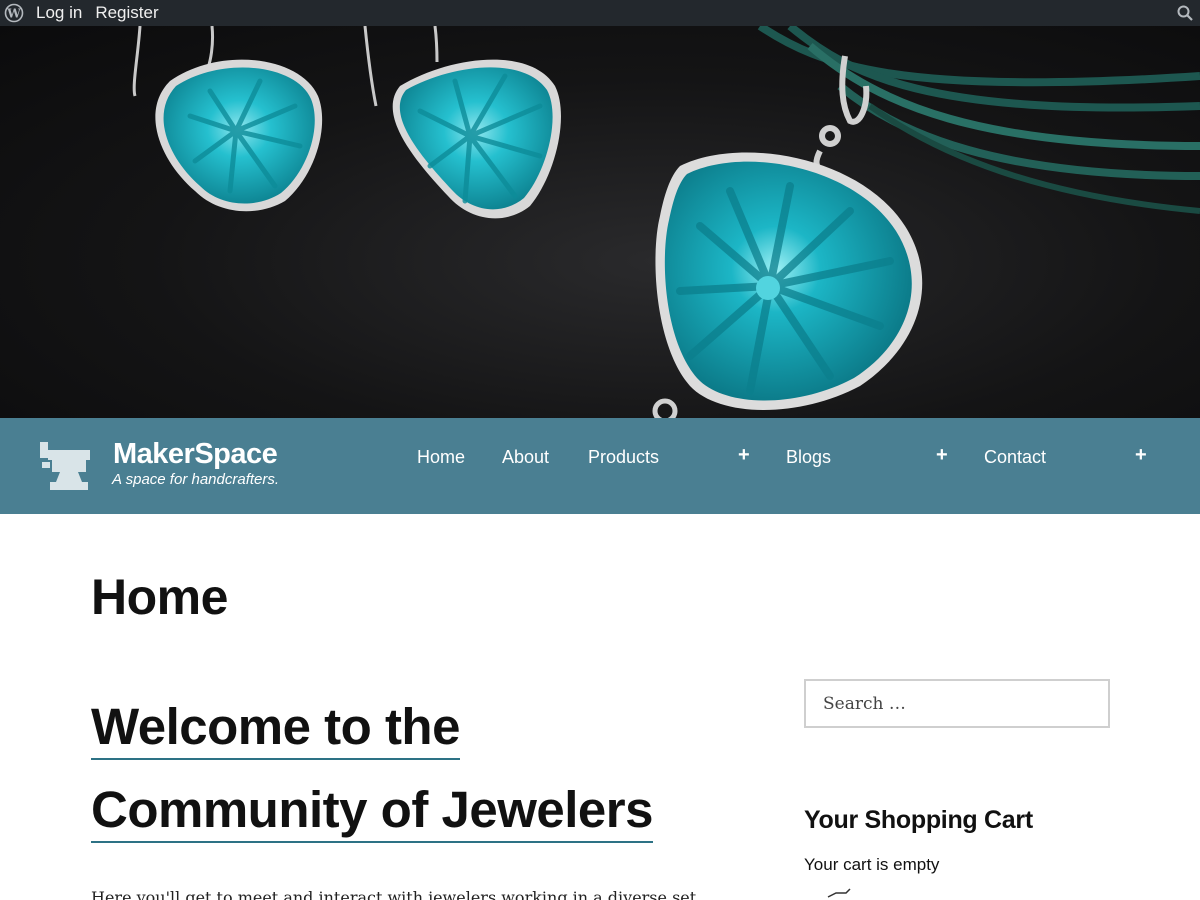  I want to click on cart-heading: Your Shopping Cart, so click(918, 820).